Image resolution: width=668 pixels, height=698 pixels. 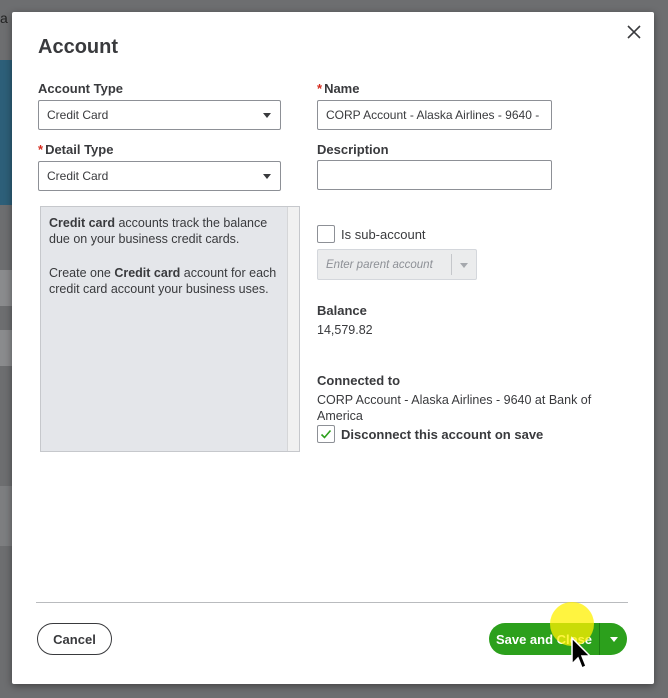 I want to click on close-icon, so click(x=634, y=32).